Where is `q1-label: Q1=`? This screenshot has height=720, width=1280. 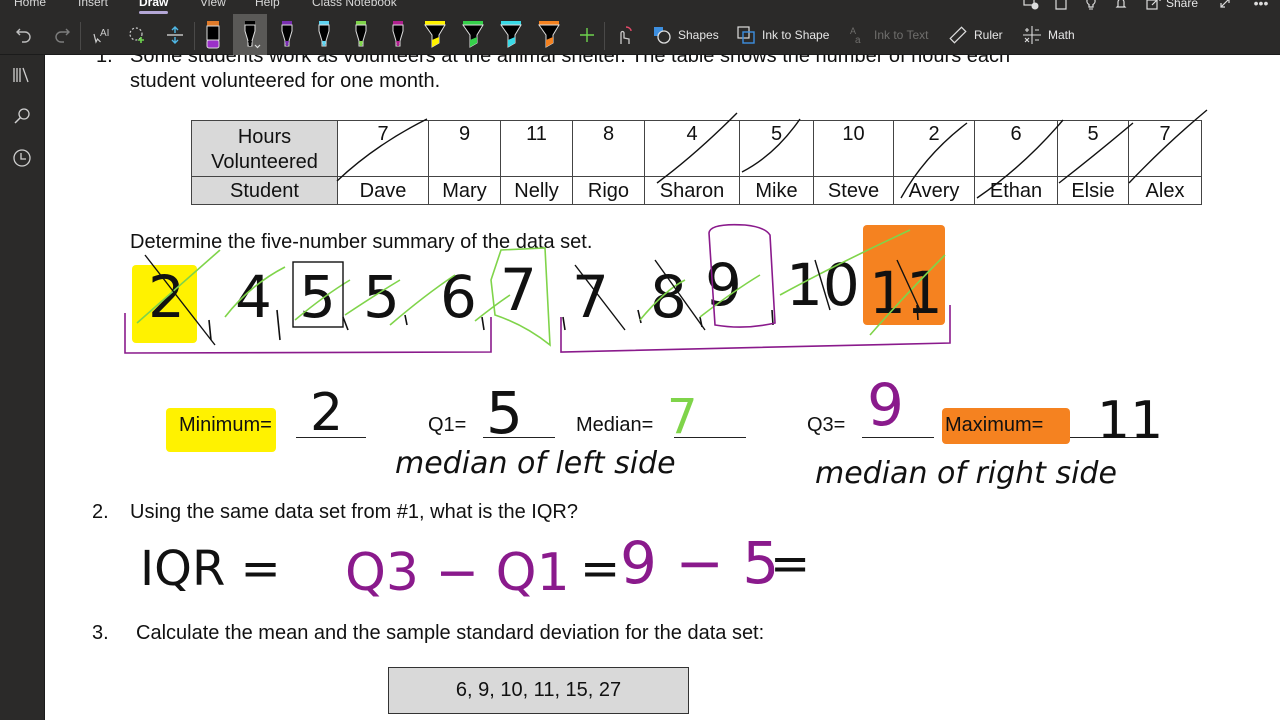 q1-label: Q1= is located at coordinates (447, 425).